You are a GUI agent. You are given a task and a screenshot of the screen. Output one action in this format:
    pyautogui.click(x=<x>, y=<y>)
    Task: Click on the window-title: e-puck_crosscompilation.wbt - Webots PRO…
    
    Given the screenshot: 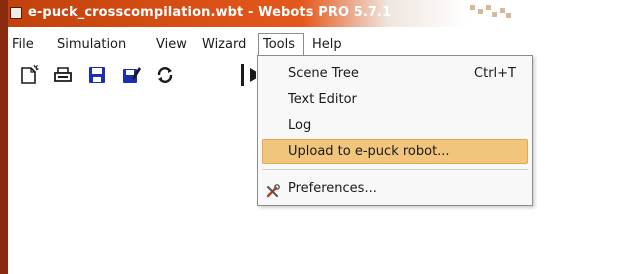 What is the action you would take?
    pyautogui.click(x=210, y=12)
    